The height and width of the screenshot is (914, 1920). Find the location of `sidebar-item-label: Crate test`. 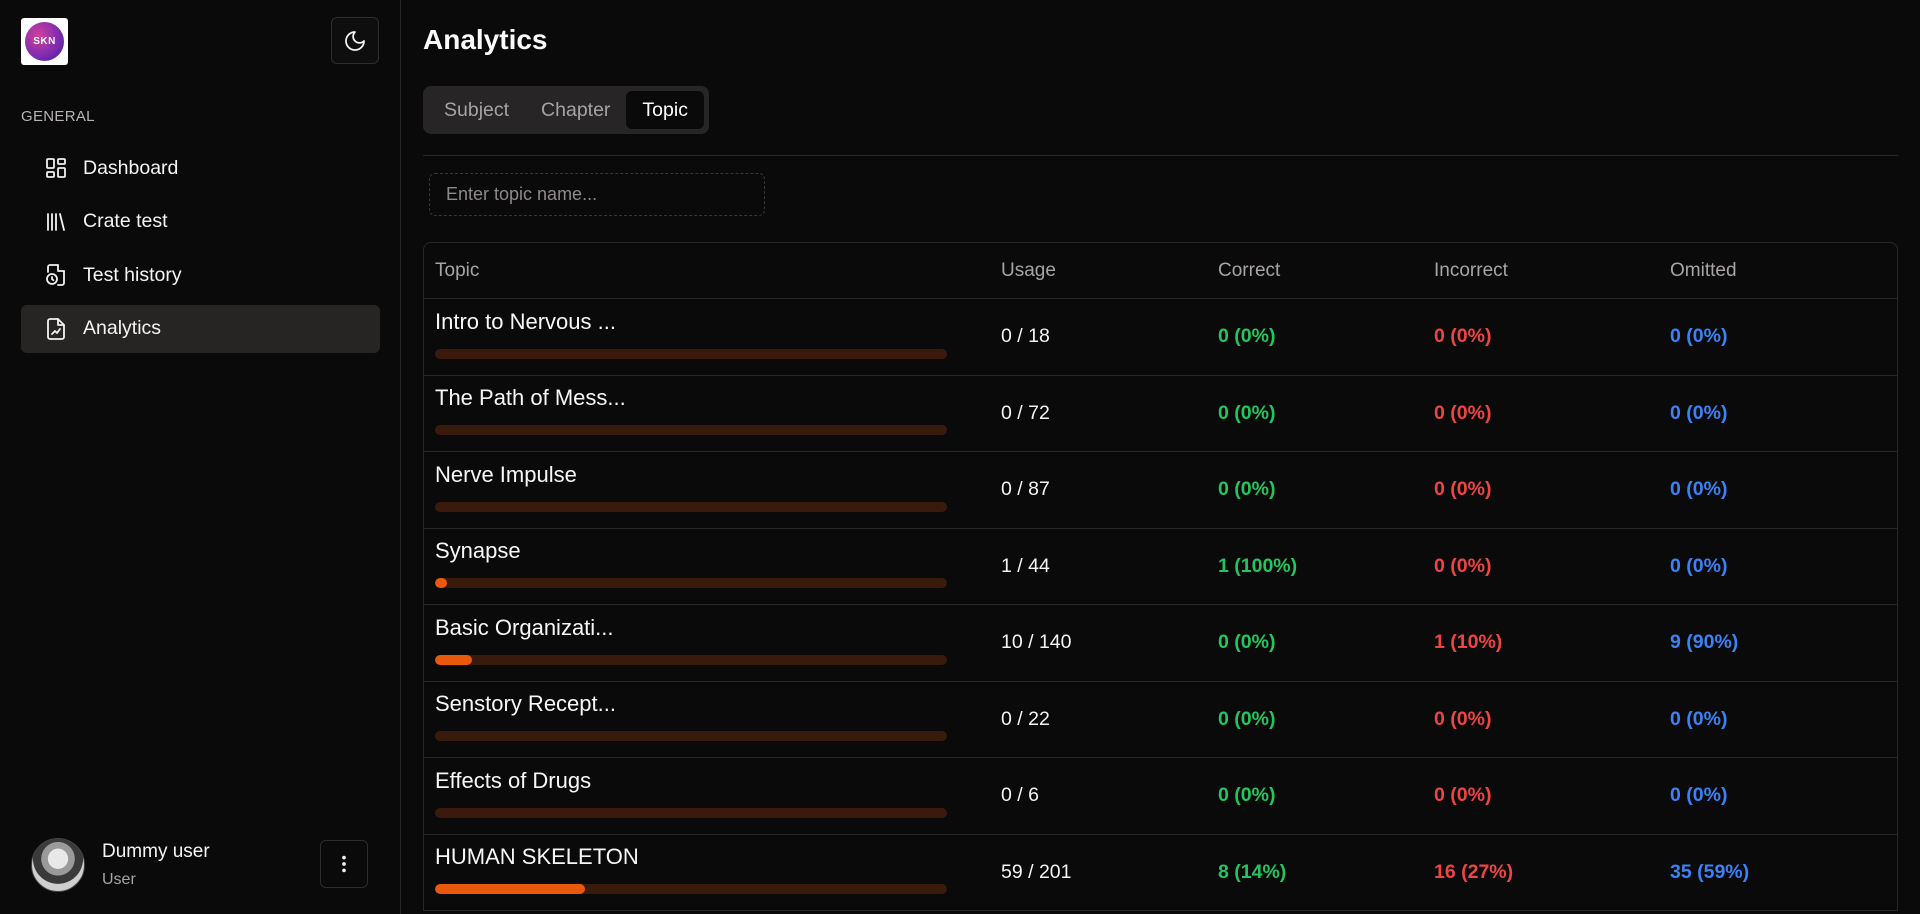

sidebar-item-label: Crate test is located at coordinates (125, 221).